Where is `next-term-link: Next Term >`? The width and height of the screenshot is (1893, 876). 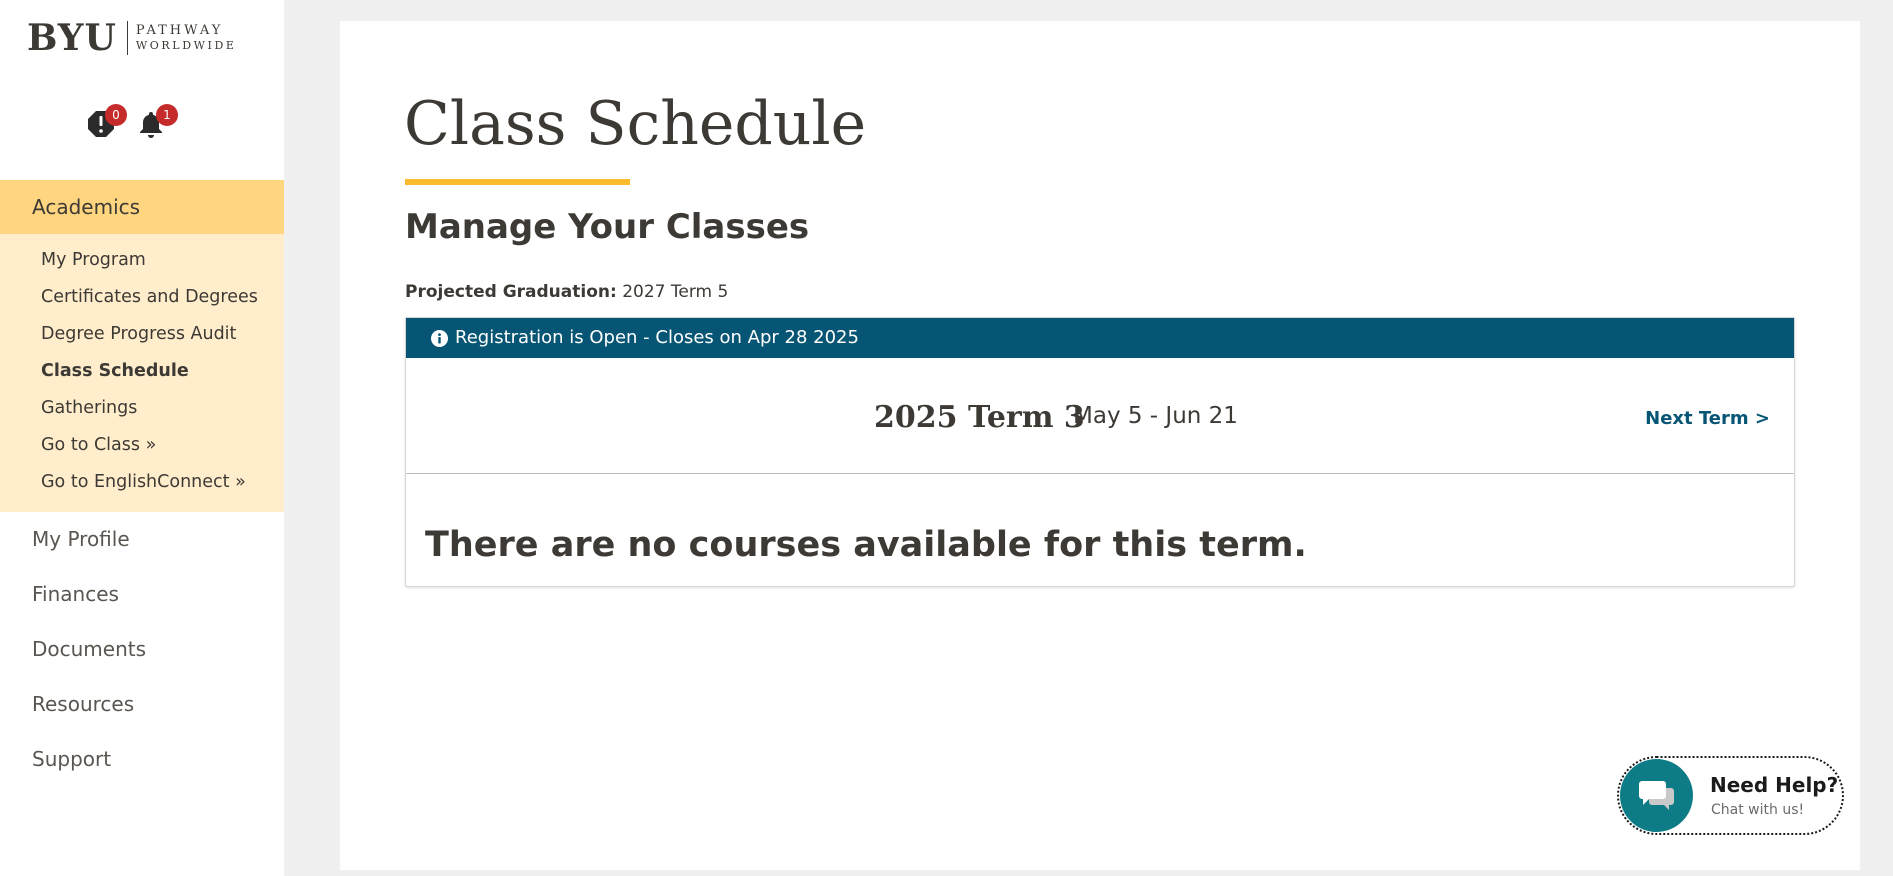 next-term-link: Next Term > is located at coordinates (1707, 418).